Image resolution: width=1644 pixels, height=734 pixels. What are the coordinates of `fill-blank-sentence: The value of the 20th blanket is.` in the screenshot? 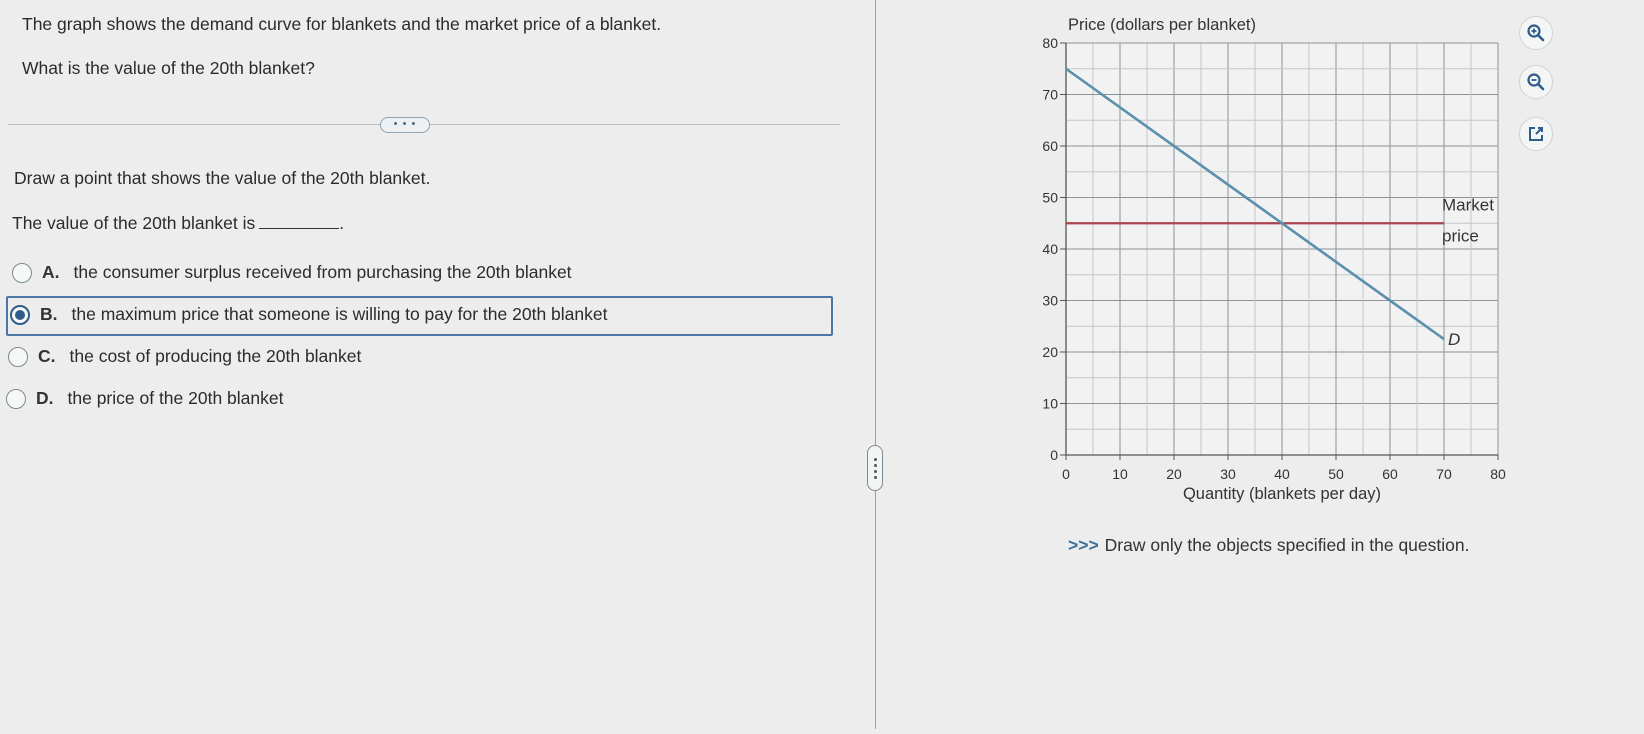 It's located at (178, 223).